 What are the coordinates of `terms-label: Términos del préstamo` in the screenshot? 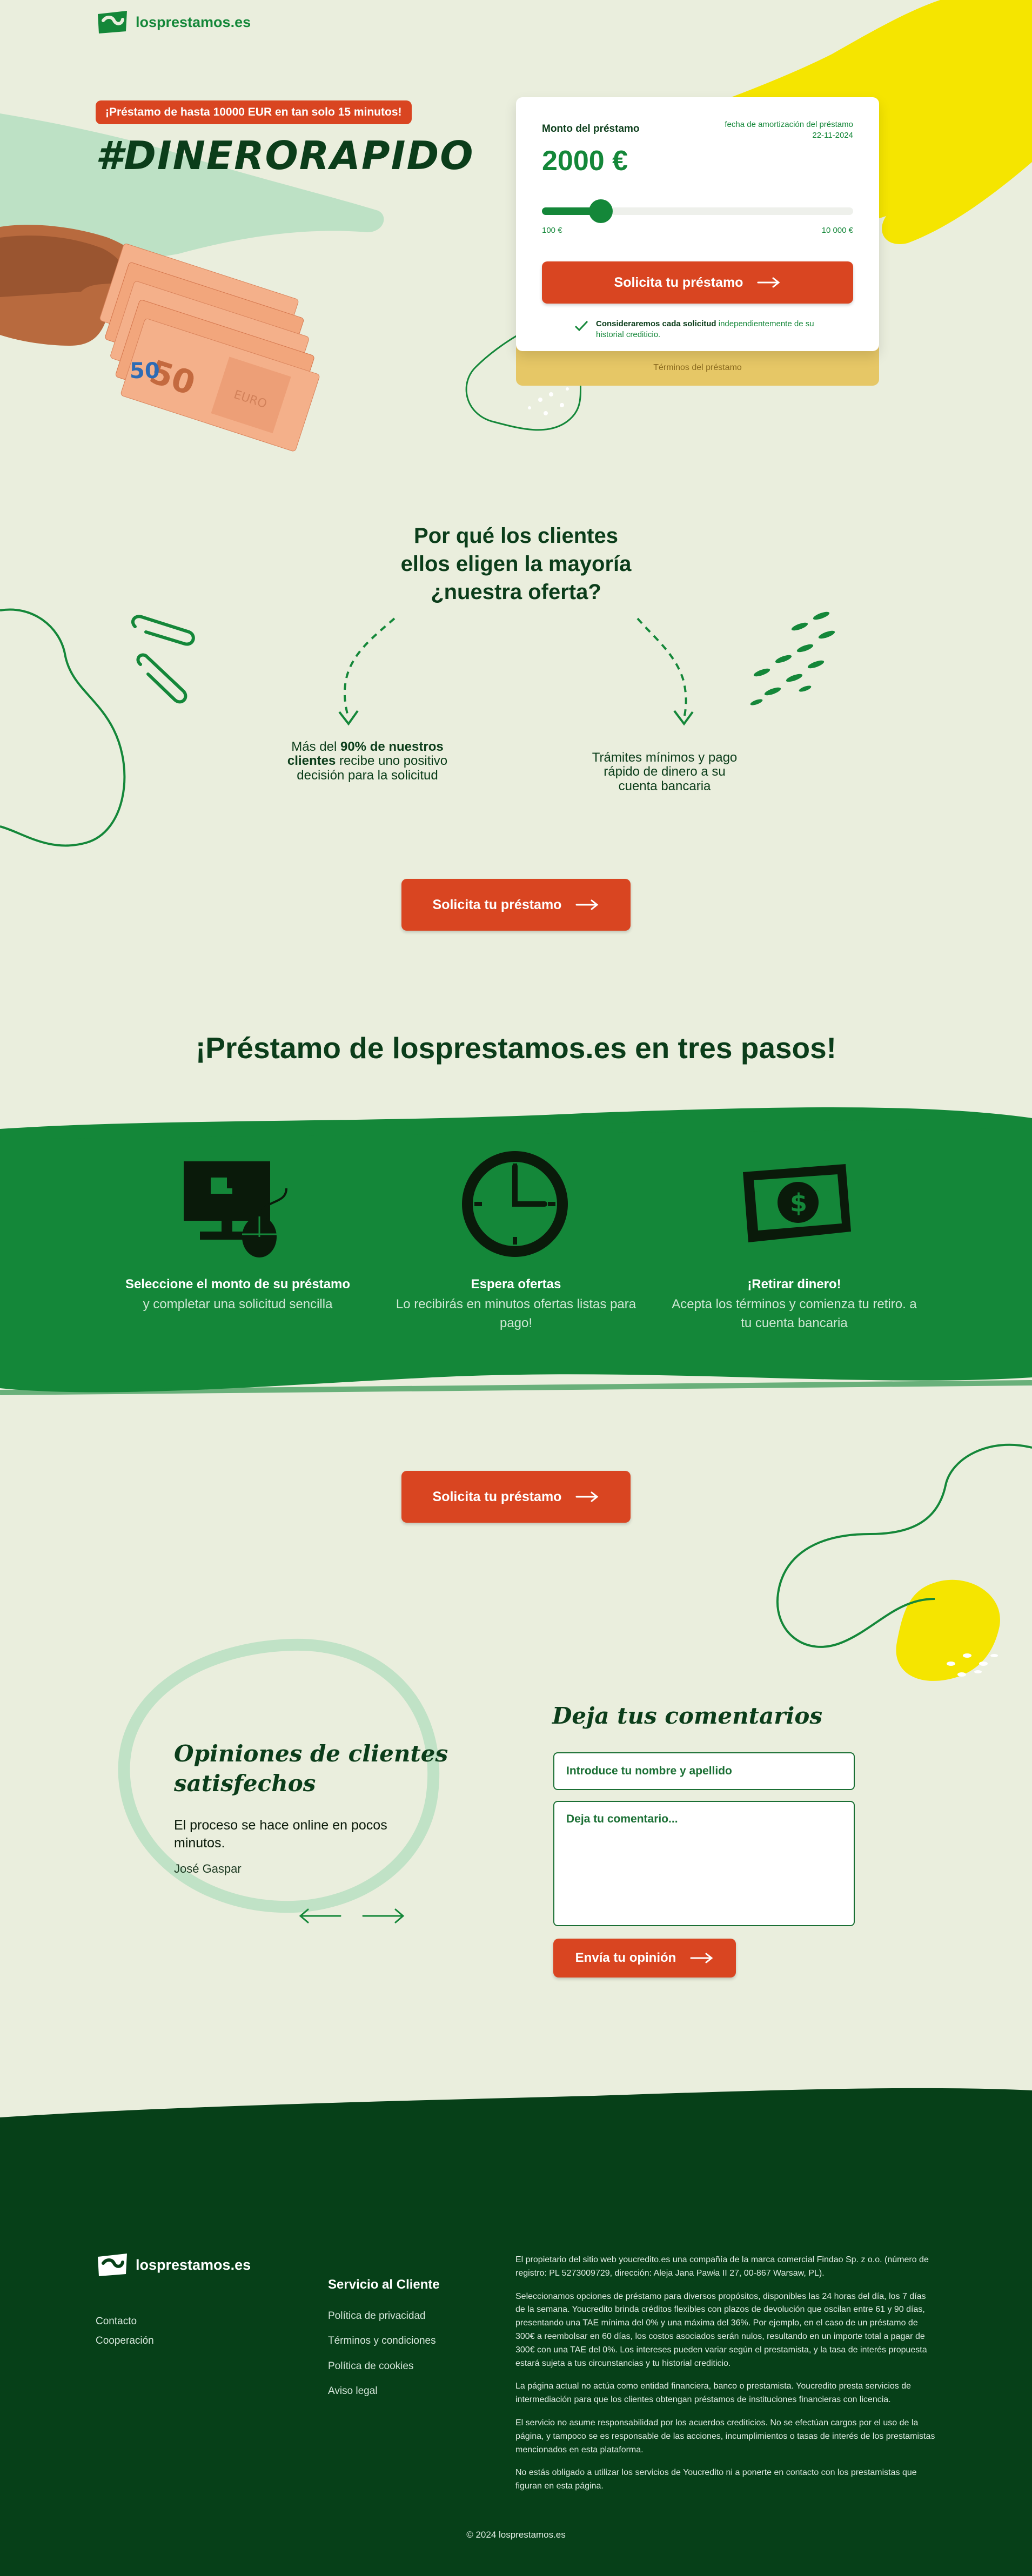 It's located at (698, 367).